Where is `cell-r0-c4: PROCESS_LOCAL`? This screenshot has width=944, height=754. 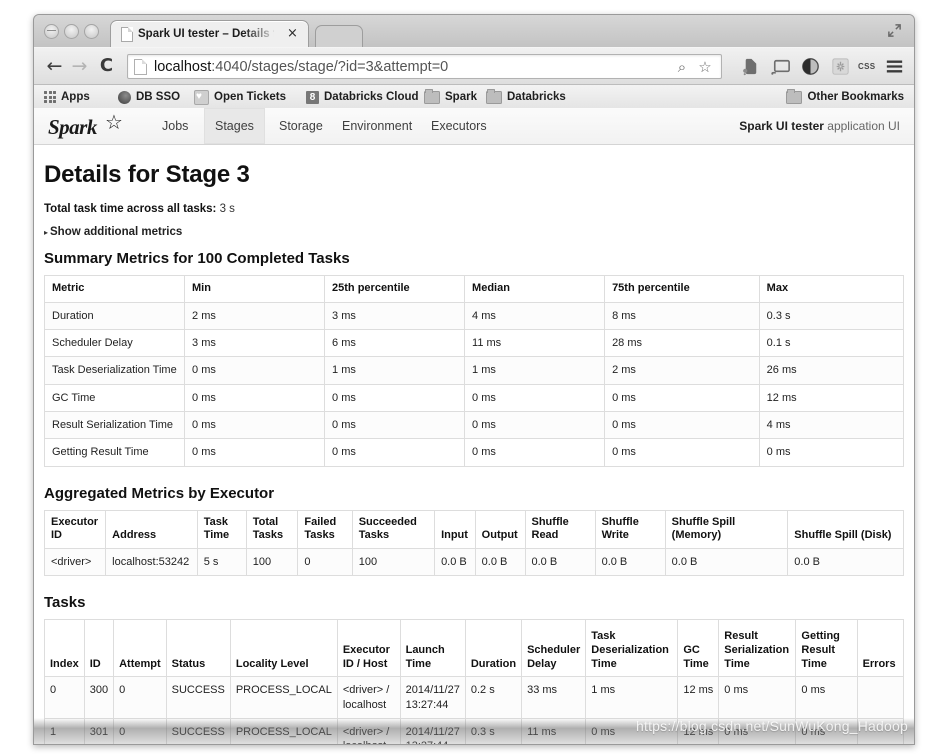 cell-r0-c4: PROCESS_LOCAL is located at coordinates (283, 697).